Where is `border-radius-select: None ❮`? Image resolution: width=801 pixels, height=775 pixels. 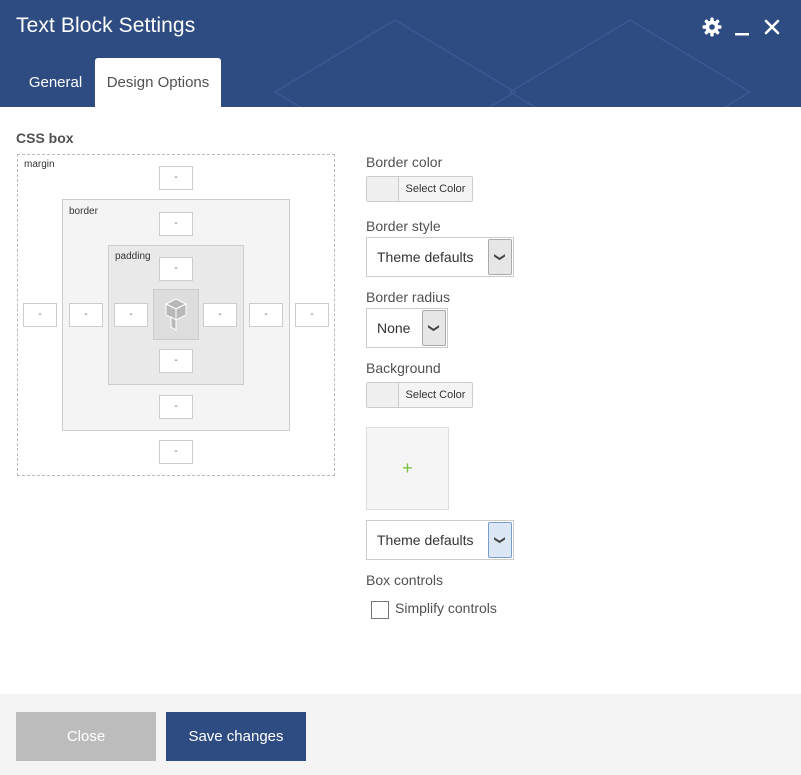 border-radius-select: None ❮ is located at coordinates (407, 328).